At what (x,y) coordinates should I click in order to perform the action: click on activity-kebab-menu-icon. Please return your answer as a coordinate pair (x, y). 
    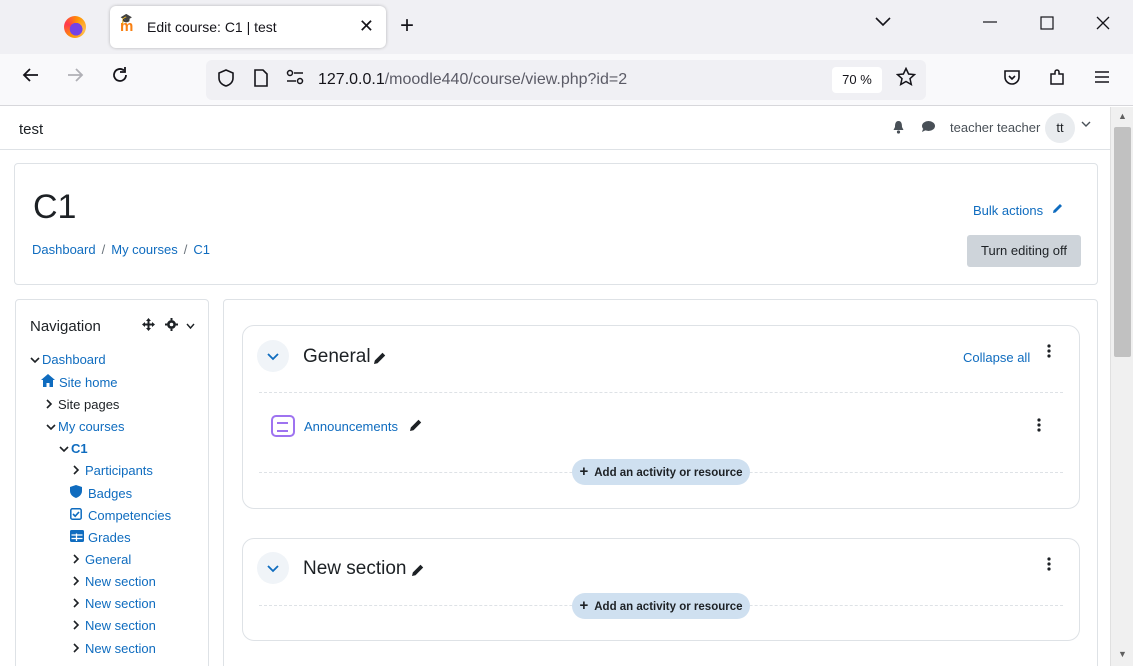
    Looking at the image, I should click on (1039, 427).